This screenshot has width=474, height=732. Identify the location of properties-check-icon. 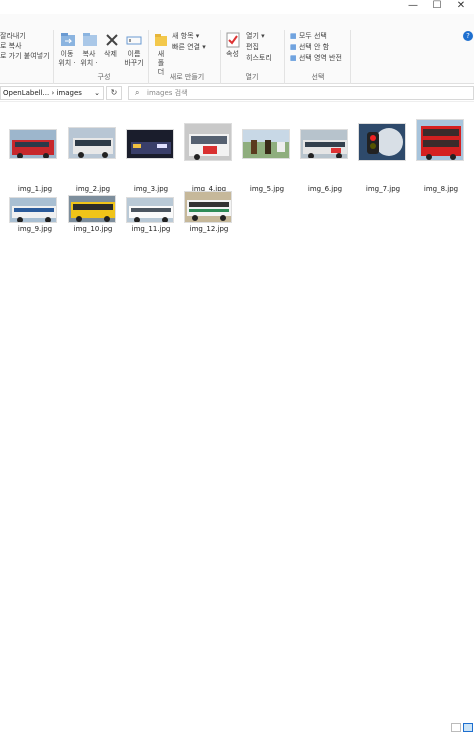
(233, 40).